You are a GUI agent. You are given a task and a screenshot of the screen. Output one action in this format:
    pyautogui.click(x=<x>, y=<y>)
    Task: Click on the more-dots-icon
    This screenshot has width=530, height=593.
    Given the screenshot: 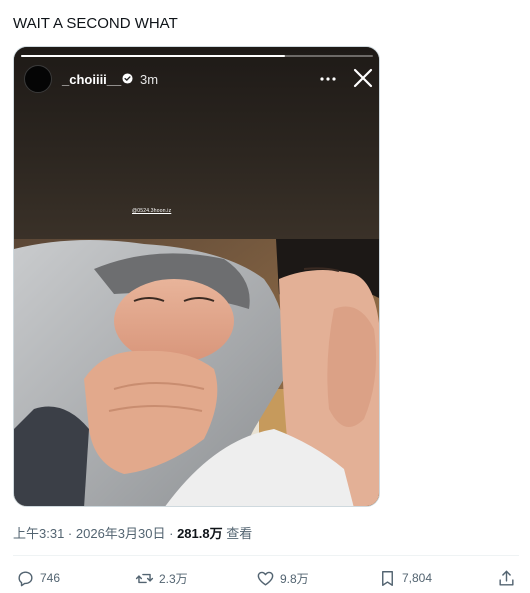 What is the action you would take?
    pyautogui.click(x=328, y=79)
    